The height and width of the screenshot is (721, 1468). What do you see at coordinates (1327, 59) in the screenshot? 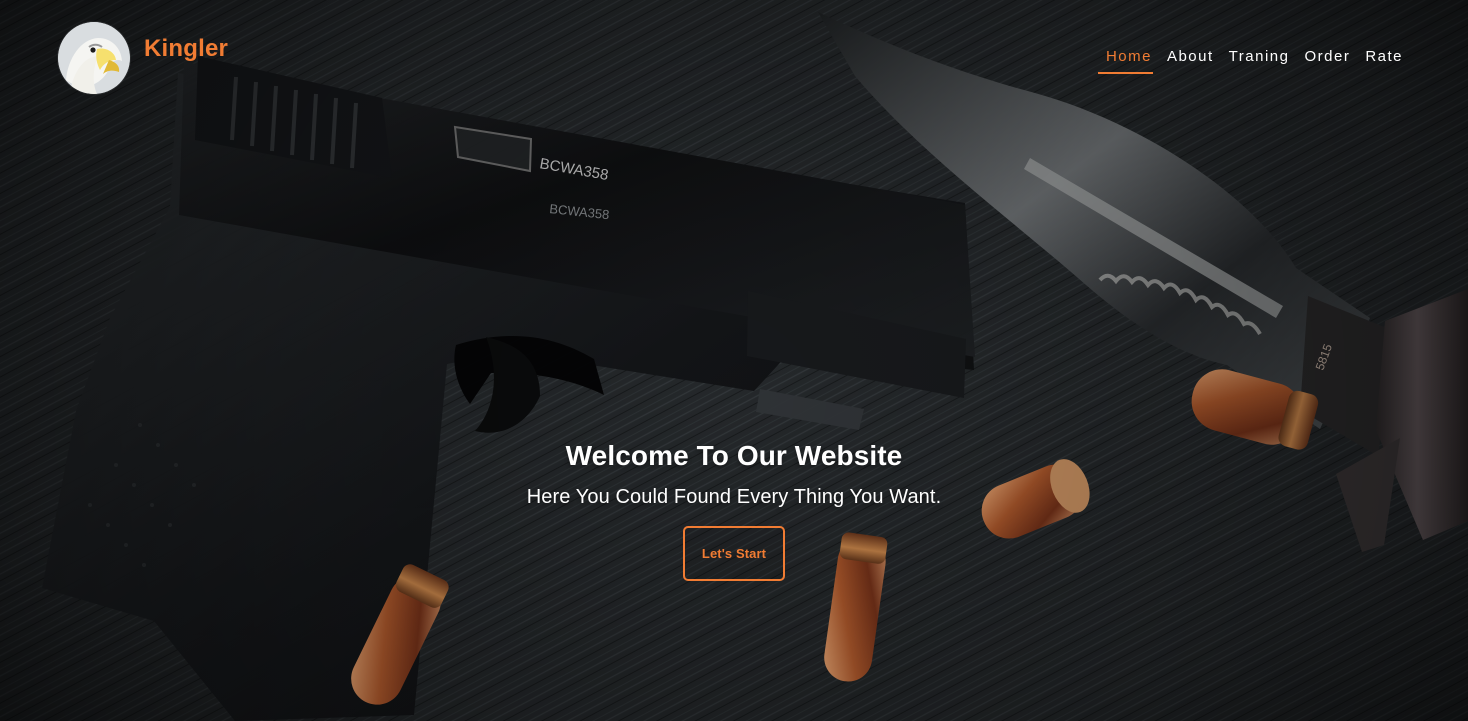
I see `nav-order: Order` at bounding box center [1327, 59].